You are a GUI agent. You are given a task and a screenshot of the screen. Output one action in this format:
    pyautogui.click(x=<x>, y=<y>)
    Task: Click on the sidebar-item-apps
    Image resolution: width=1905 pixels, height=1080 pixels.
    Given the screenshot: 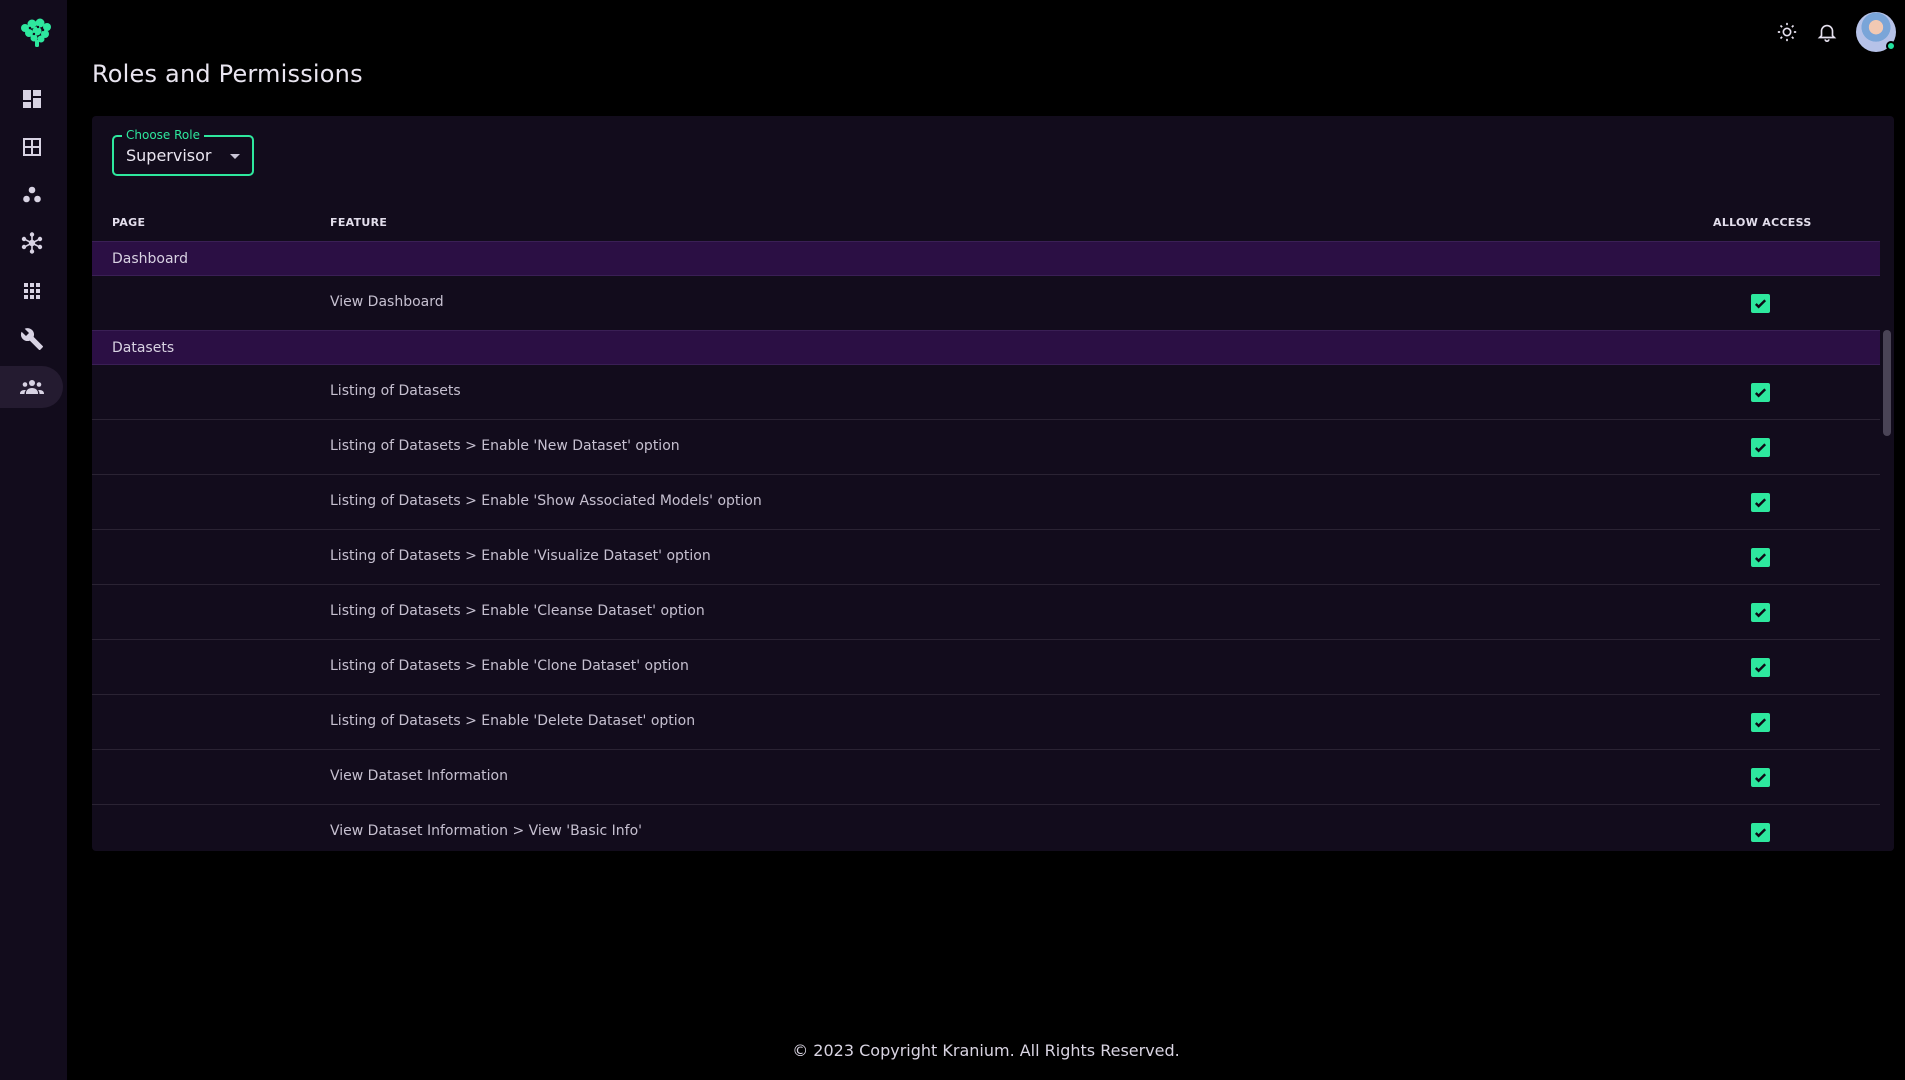 What is the action you would take?
    pyautogui.click(x=31, y=291)
    